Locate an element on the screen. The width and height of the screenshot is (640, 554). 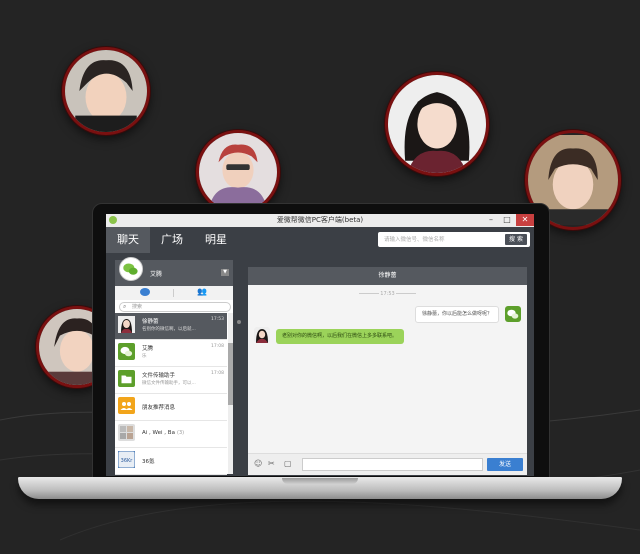
list-item: Ai , Wei , Ba (3) is located at coordinates (171, 434).